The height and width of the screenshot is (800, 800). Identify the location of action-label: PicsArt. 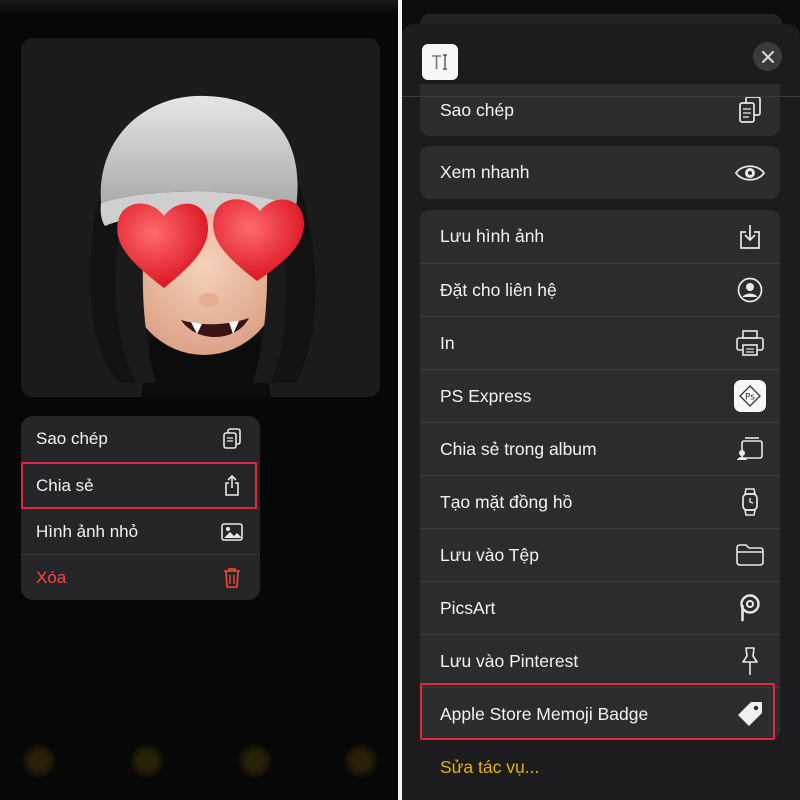
(468, 607).